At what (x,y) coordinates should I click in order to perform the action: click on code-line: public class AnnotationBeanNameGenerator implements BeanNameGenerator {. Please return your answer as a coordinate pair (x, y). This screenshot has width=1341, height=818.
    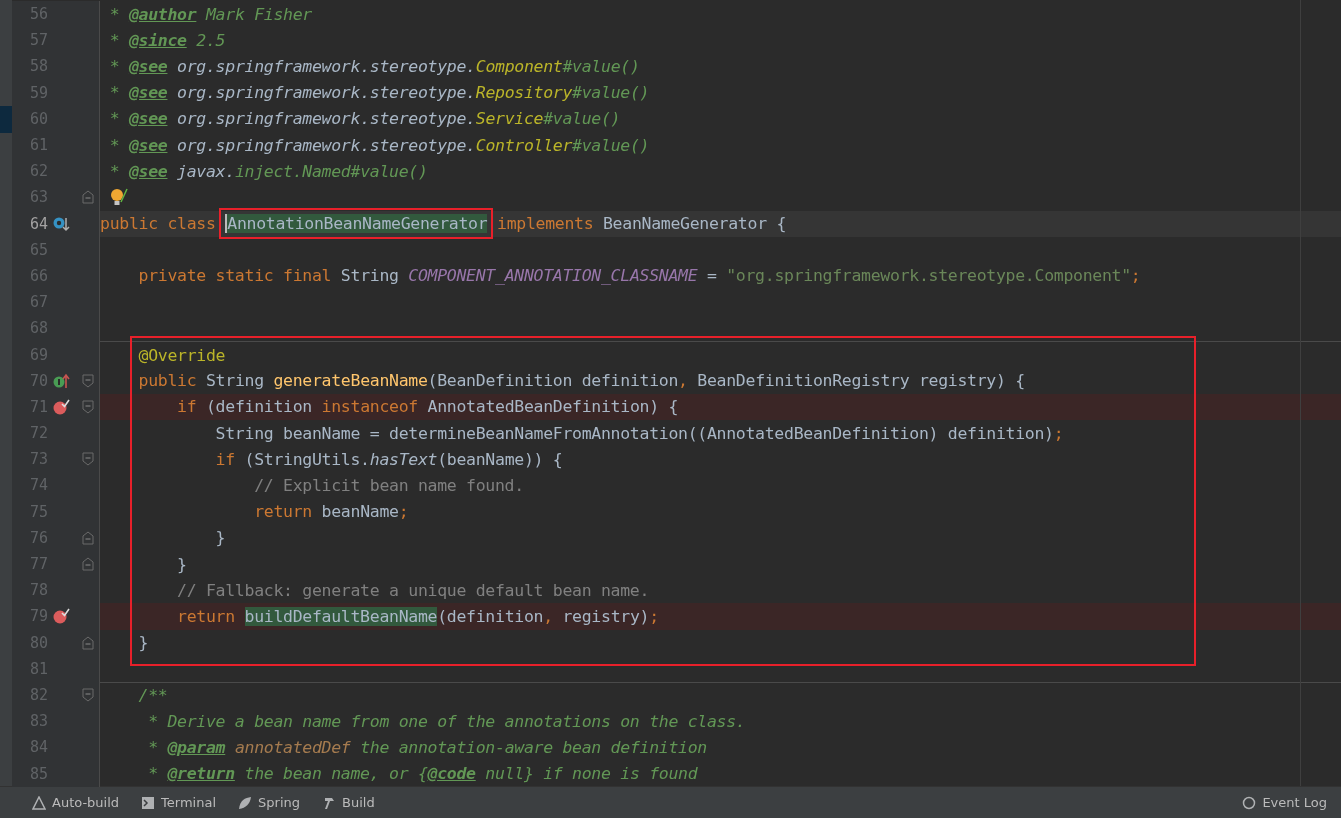
    Looking at the image, I should click on (443, 224).